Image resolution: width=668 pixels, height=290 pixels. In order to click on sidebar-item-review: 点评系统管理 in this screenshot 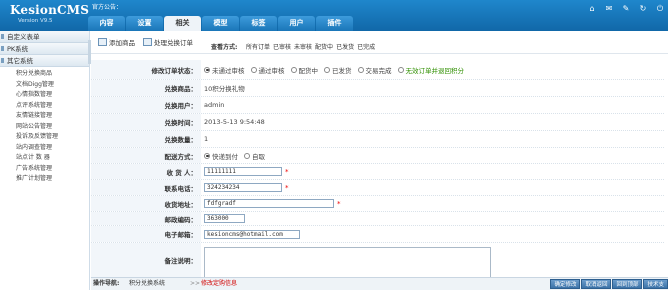, I will do `click(44, 106)`.